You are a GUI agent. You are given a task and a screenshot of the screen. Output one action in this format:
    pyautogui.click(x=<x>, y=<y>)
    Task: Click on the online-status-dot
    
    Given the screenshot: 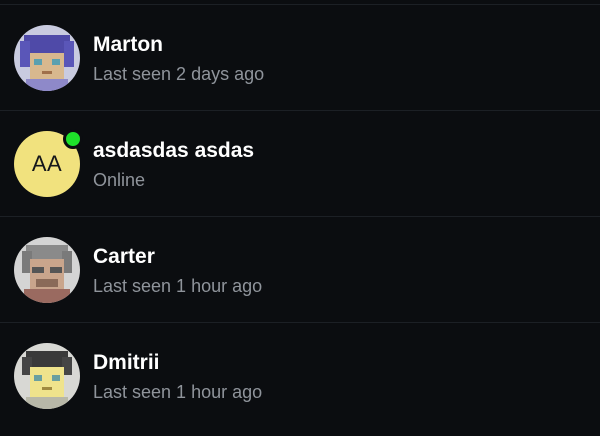 What is the action you would take?
    pyautogui.click(x=73, y=139)
    